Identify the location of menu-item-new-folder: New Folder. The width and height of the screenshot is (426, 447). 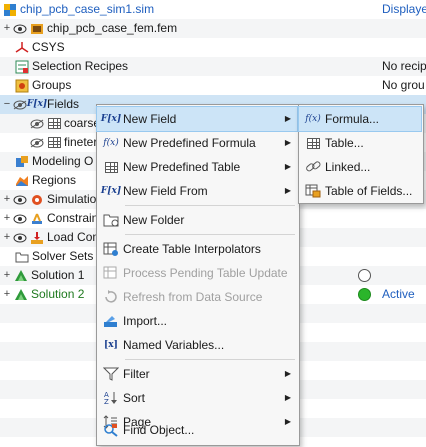
(197, 220).